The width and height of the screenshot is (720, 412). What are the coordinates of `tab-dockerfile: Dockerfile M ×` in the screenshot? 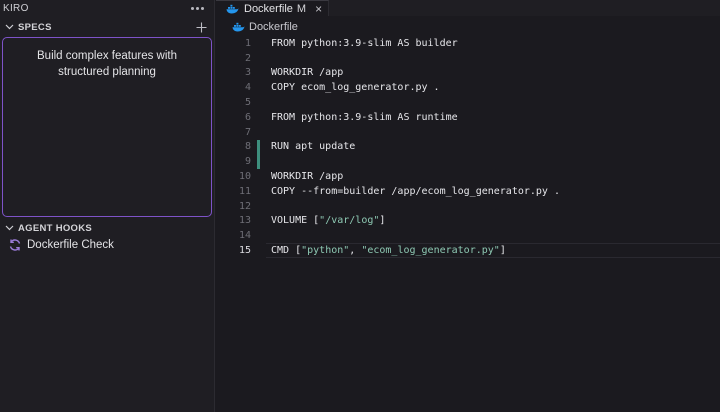 It's located at (273, 8).